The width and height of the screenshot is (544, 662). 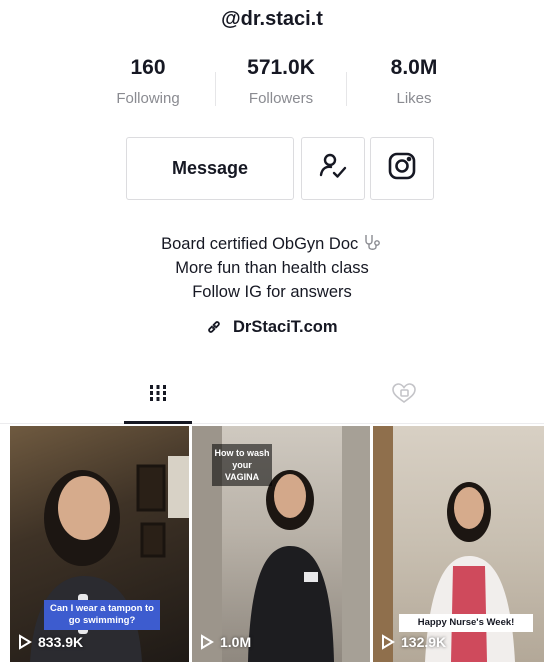 I want to click on bio-line-3: Follow IG for answers, so click(x=272, y=292).